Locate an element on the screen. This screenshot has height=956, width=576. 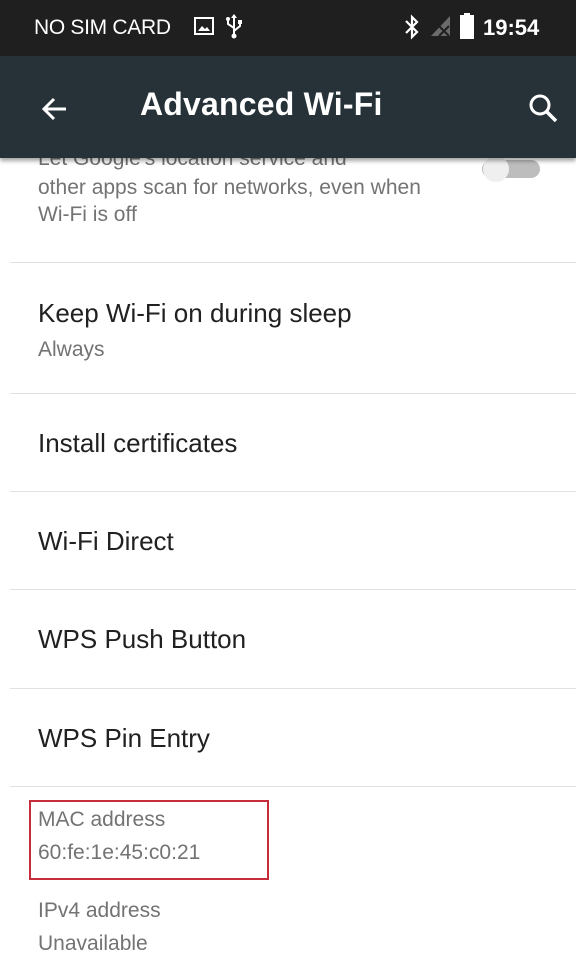
install-certificates-row: Install certificates is located at coordinates (288, 442).